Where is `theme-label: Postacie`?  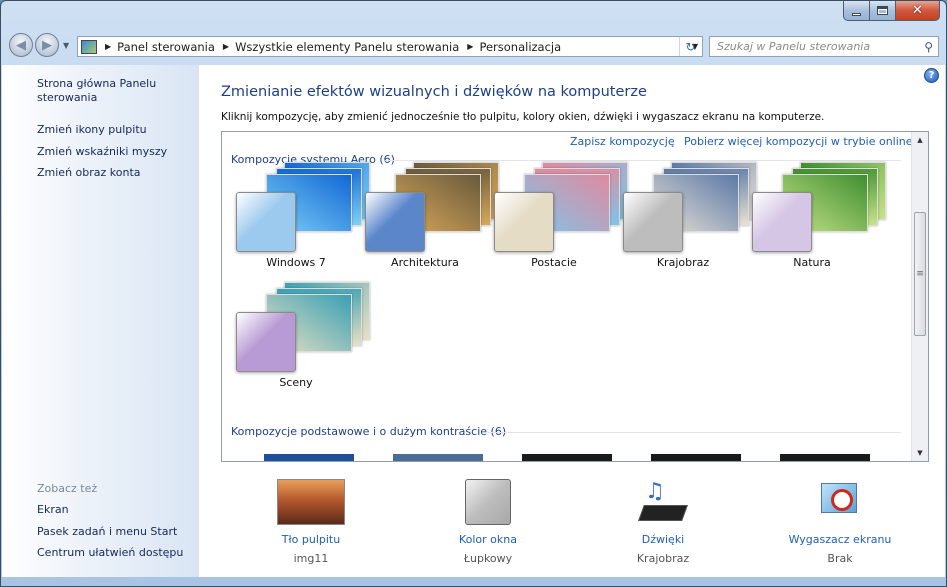 theme-label: Postacie is located at coordinates (554, 262).